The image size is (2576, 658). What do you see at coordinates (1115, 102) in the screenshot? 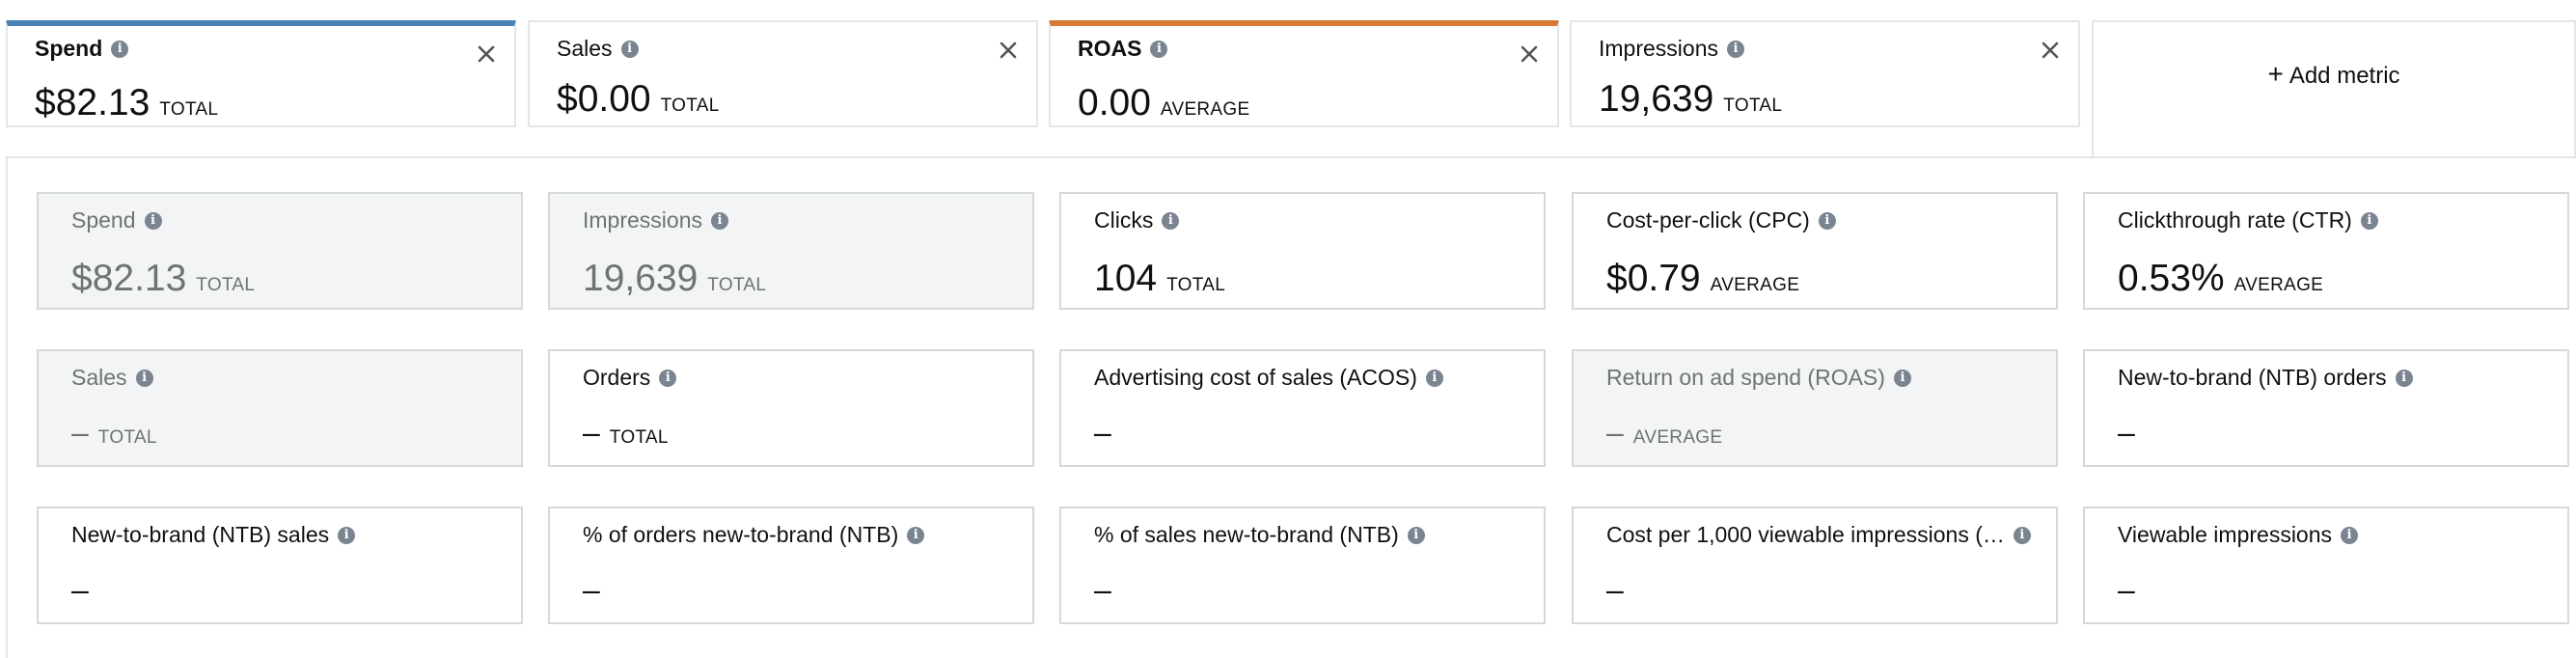
I see `metric-value: 0.00` at bounding box center [1115, 102].